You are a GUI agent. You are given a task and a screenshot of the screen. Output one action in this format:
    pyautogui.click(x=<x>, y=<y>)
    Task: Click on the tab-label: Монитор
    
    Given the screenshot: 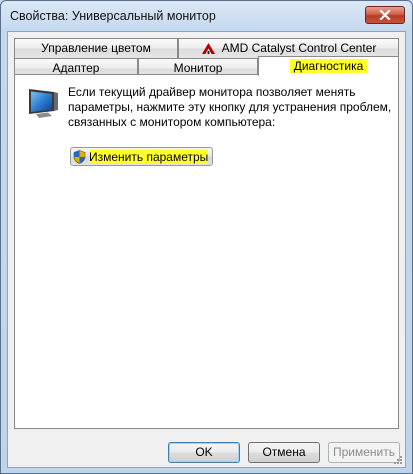 What is the action you would take?
    pyautogui.click(x=198, y=68)
    